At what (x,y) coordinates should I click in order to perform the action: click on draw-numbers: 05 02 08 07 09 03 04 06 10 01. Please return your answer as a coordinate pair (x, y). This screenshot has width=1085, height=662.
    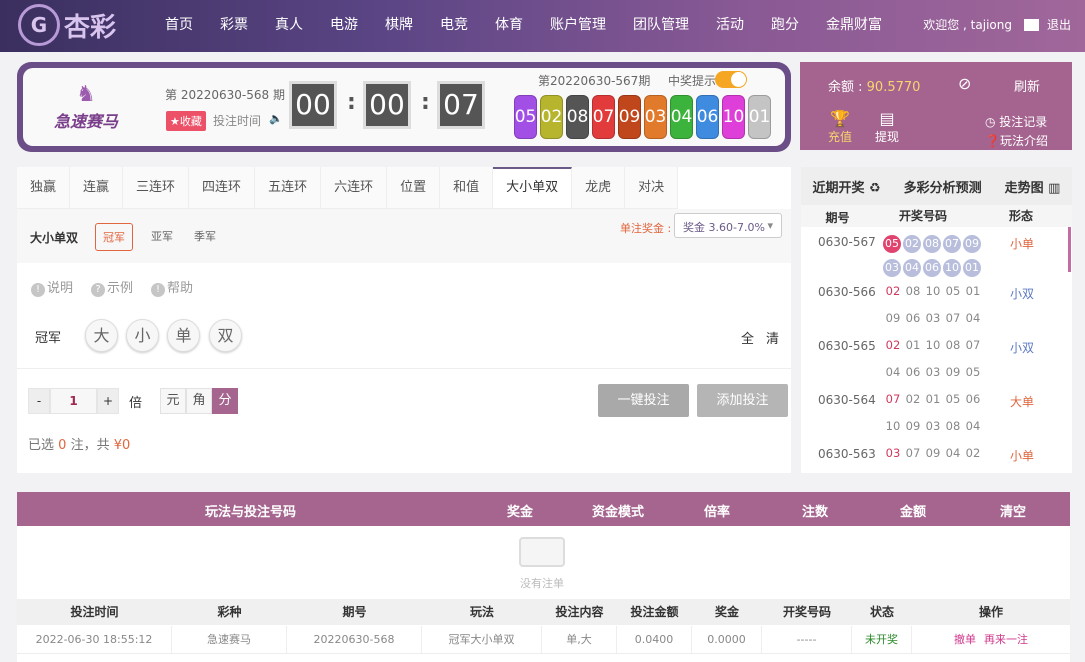
    Looking at the image, I should click on (933, 259).